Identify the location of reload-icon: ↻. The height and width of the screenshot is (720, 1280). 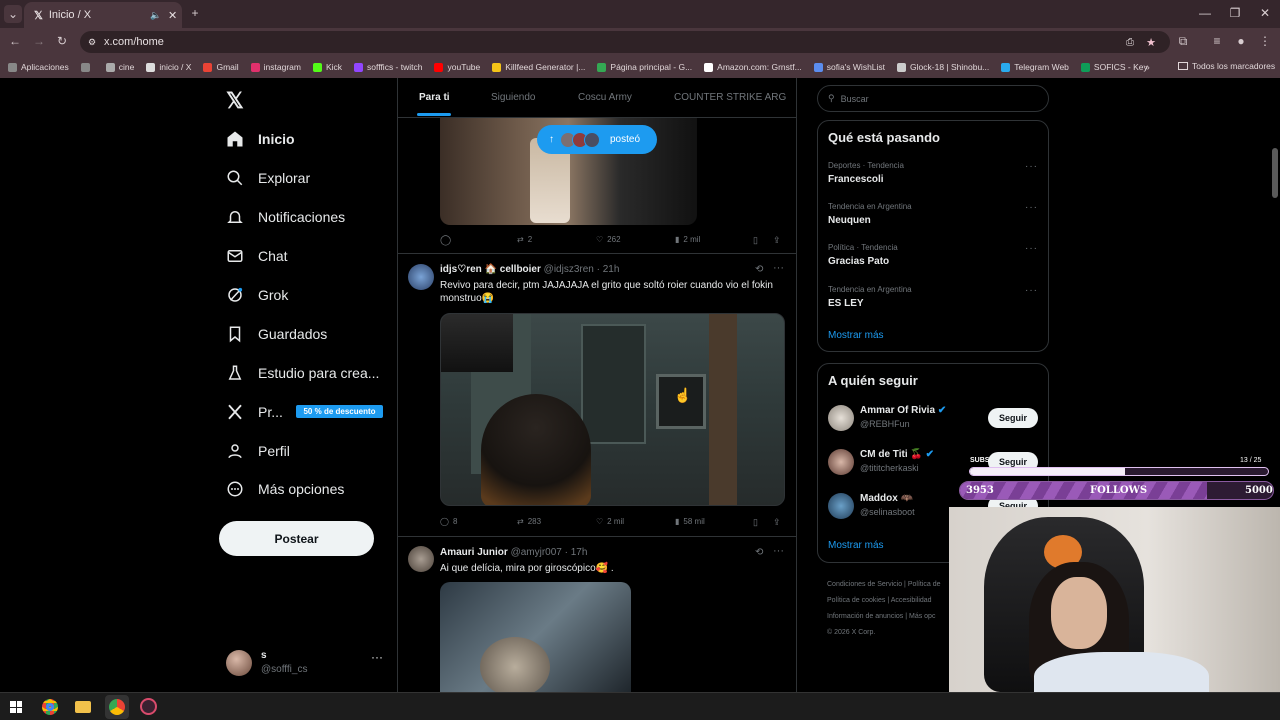
(62, 41).